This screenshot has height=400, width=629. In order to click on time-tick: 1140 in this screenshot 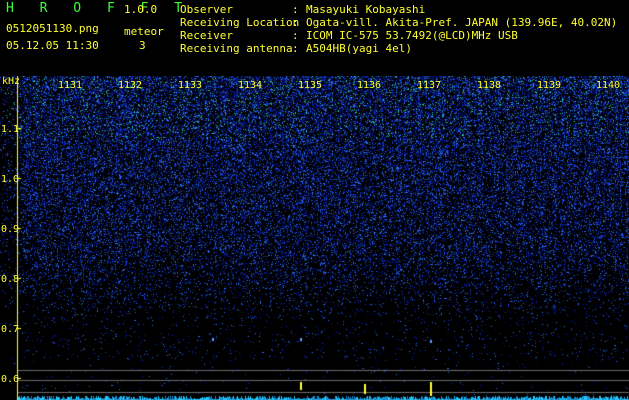, I will do `click(608, 85)`.